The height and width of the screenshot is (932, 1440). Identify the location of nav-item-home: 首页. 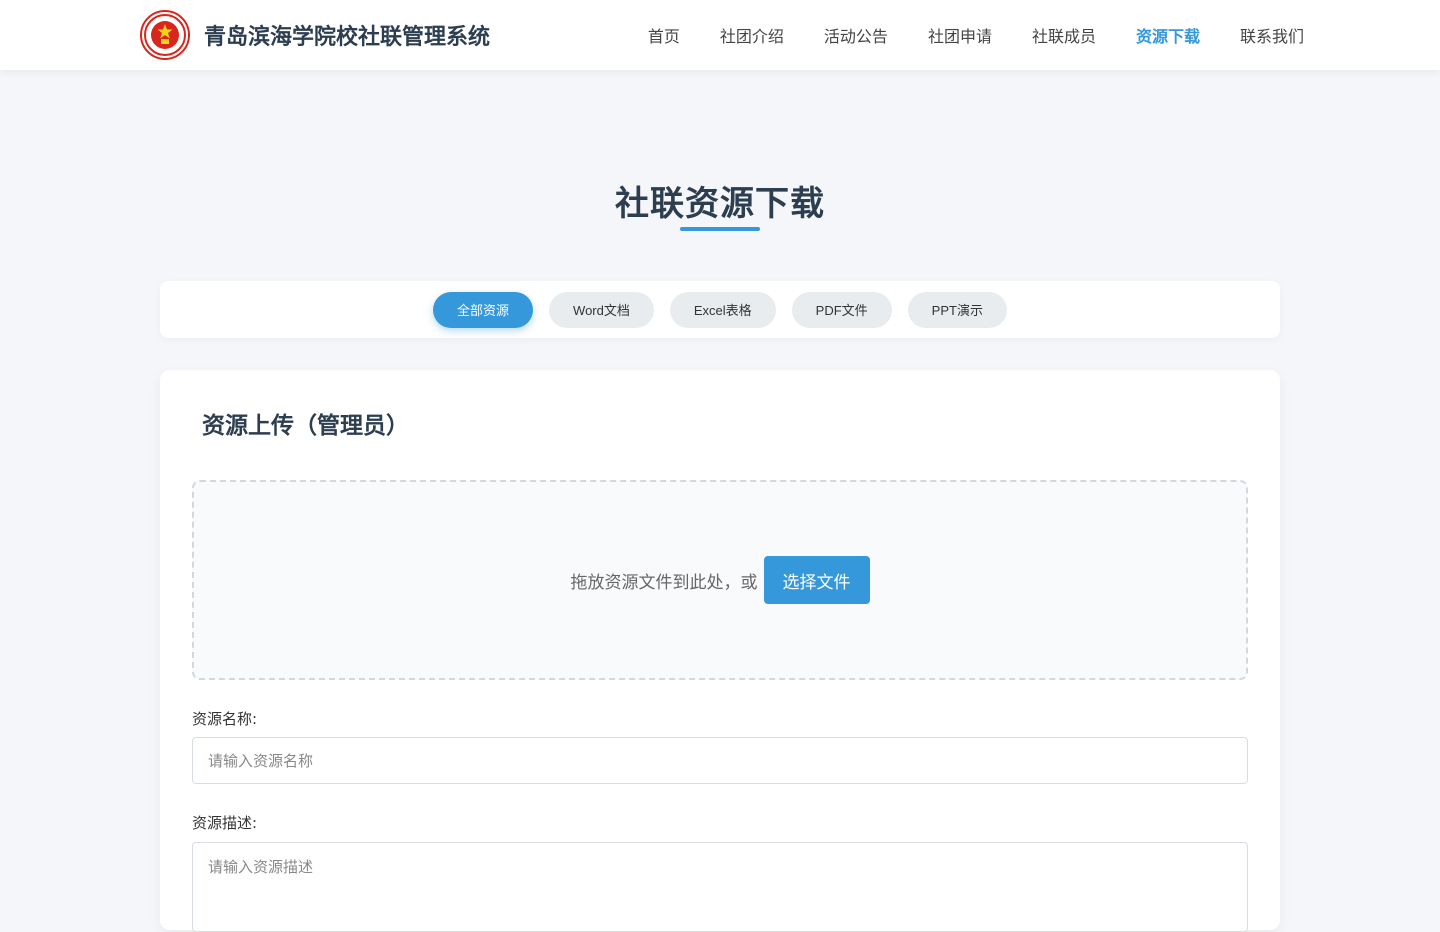
(664, 35).